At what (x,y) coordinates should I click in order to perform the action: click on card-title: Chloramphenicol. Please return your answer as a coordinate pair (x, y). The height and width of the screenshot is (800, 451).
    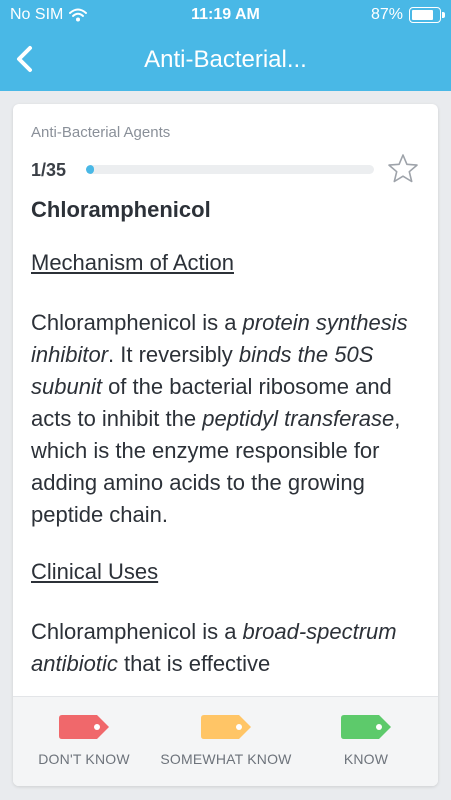
    Looking at the image, I should click on (121, 209).